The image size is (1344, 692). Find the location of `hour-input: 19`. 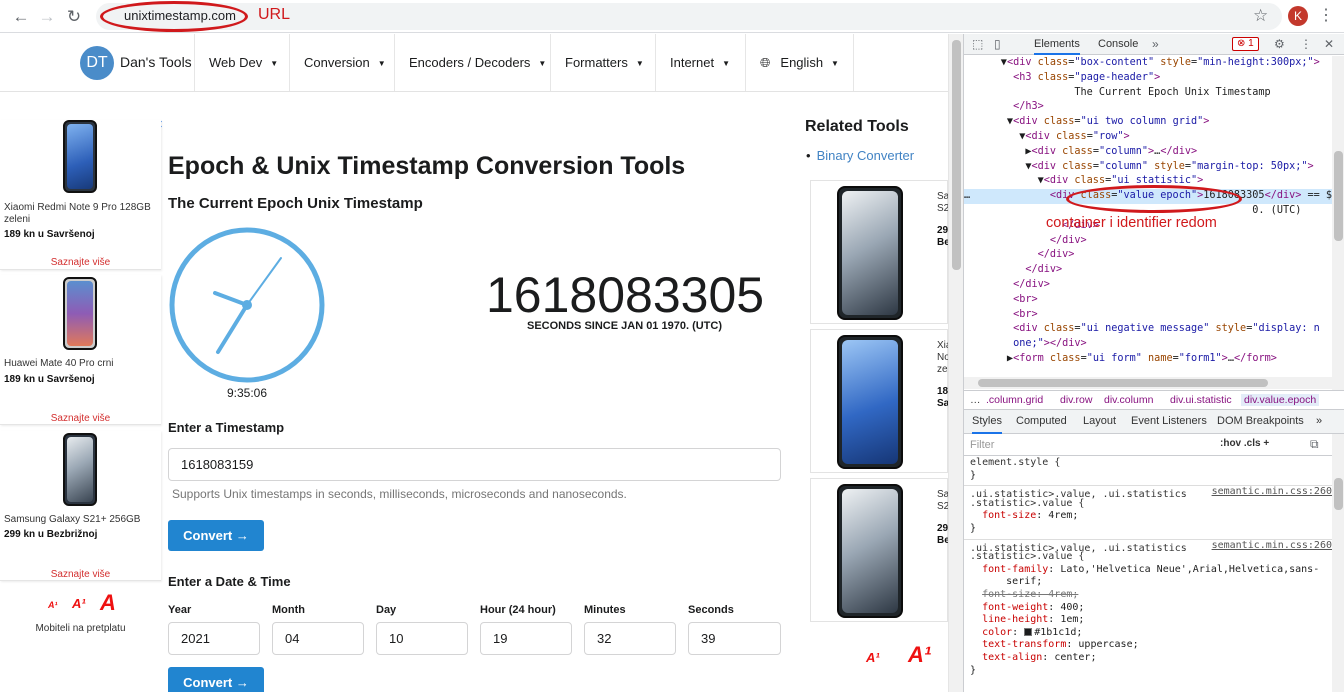

hour-input: 19 is located at coordinates (526, 638).